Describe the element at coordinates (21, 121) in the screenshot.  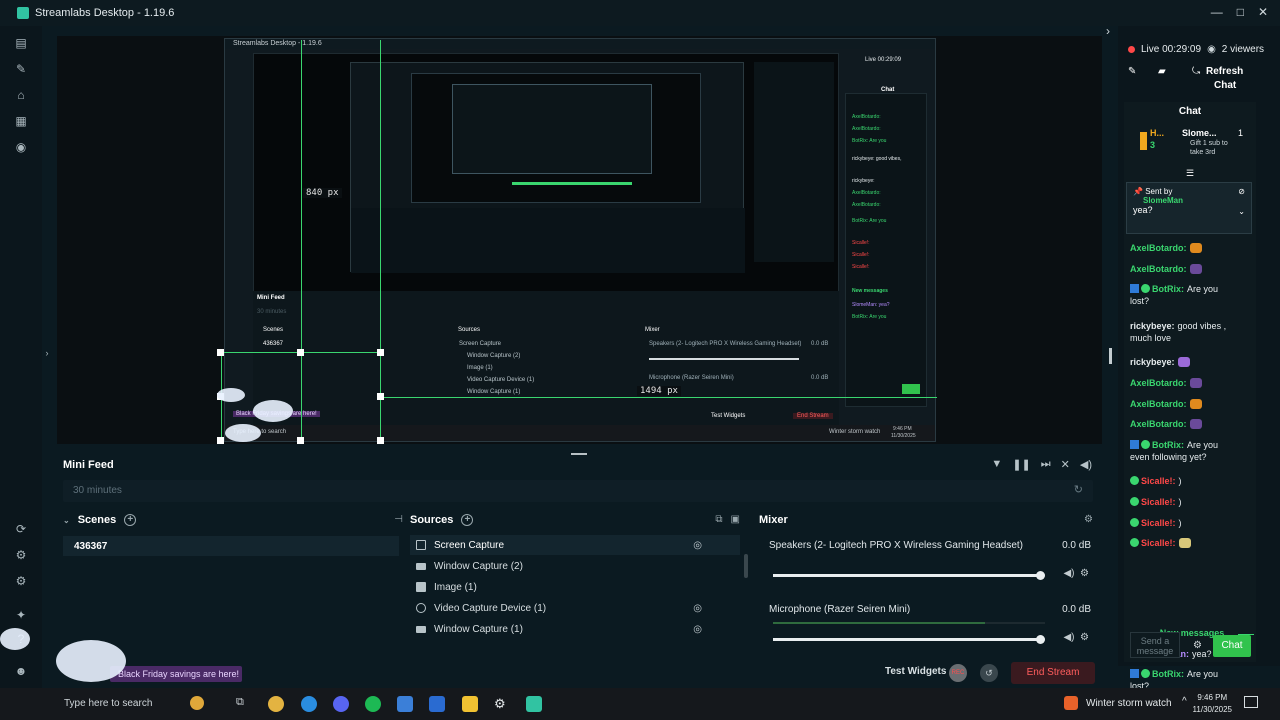
I see `alertbox-icon: ▦` at that location.